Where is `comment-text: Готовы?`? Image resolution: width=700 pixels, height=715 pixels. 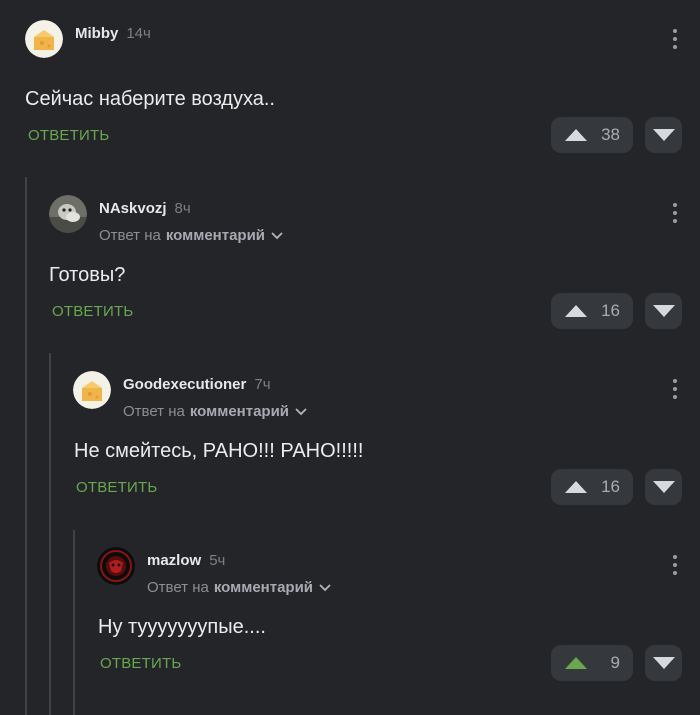
comment-text: Готовы? is located at coordinates (87, 275).